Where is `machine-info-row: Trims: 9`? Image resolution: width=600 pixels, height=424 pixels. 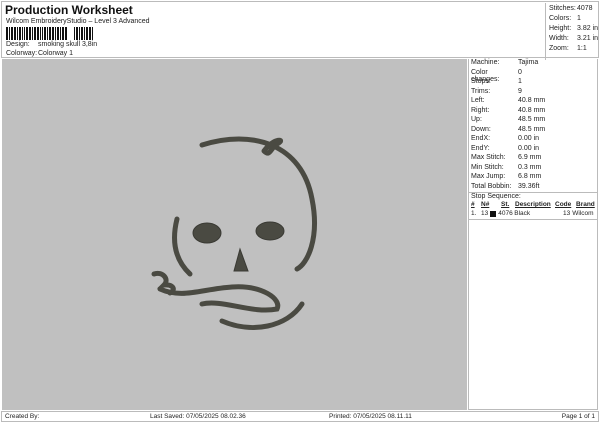 machine-info-row: Trims: 9 is located at coordinates (533, 93).